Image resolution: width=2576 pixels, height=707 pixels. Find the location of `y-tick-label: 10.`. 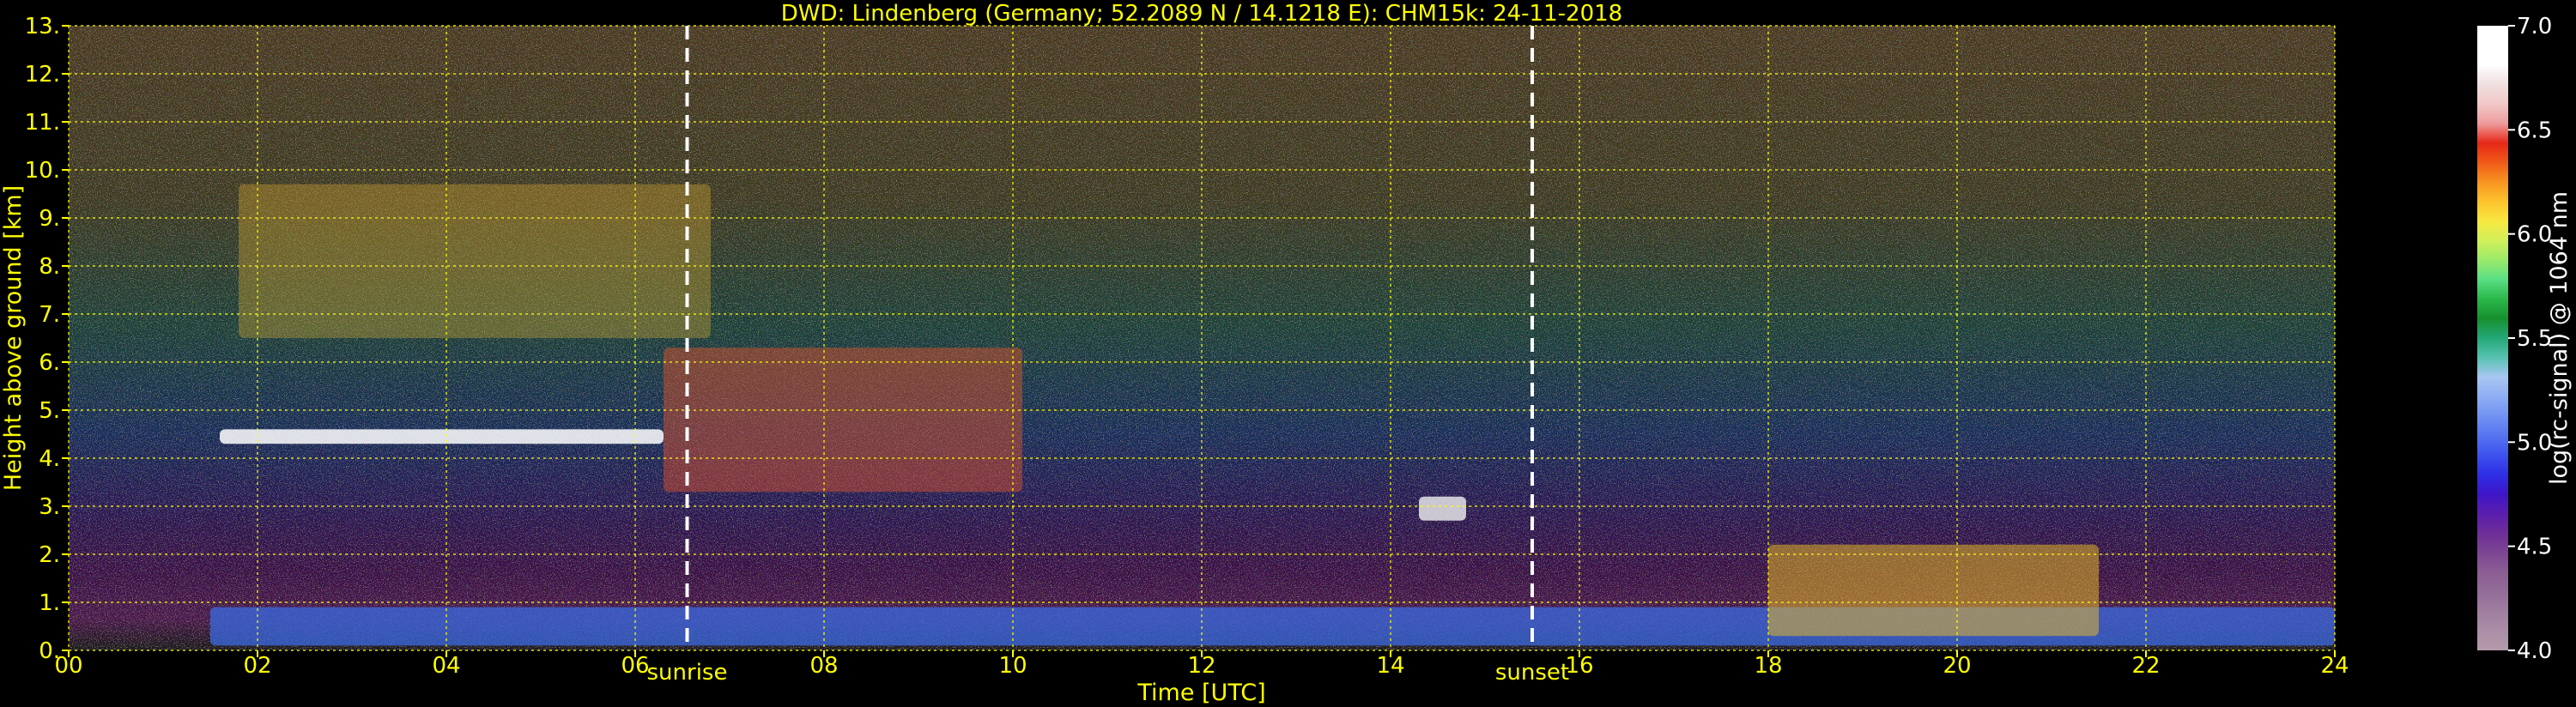

y-tick-label: 10. is located at coordinates (42, 171).